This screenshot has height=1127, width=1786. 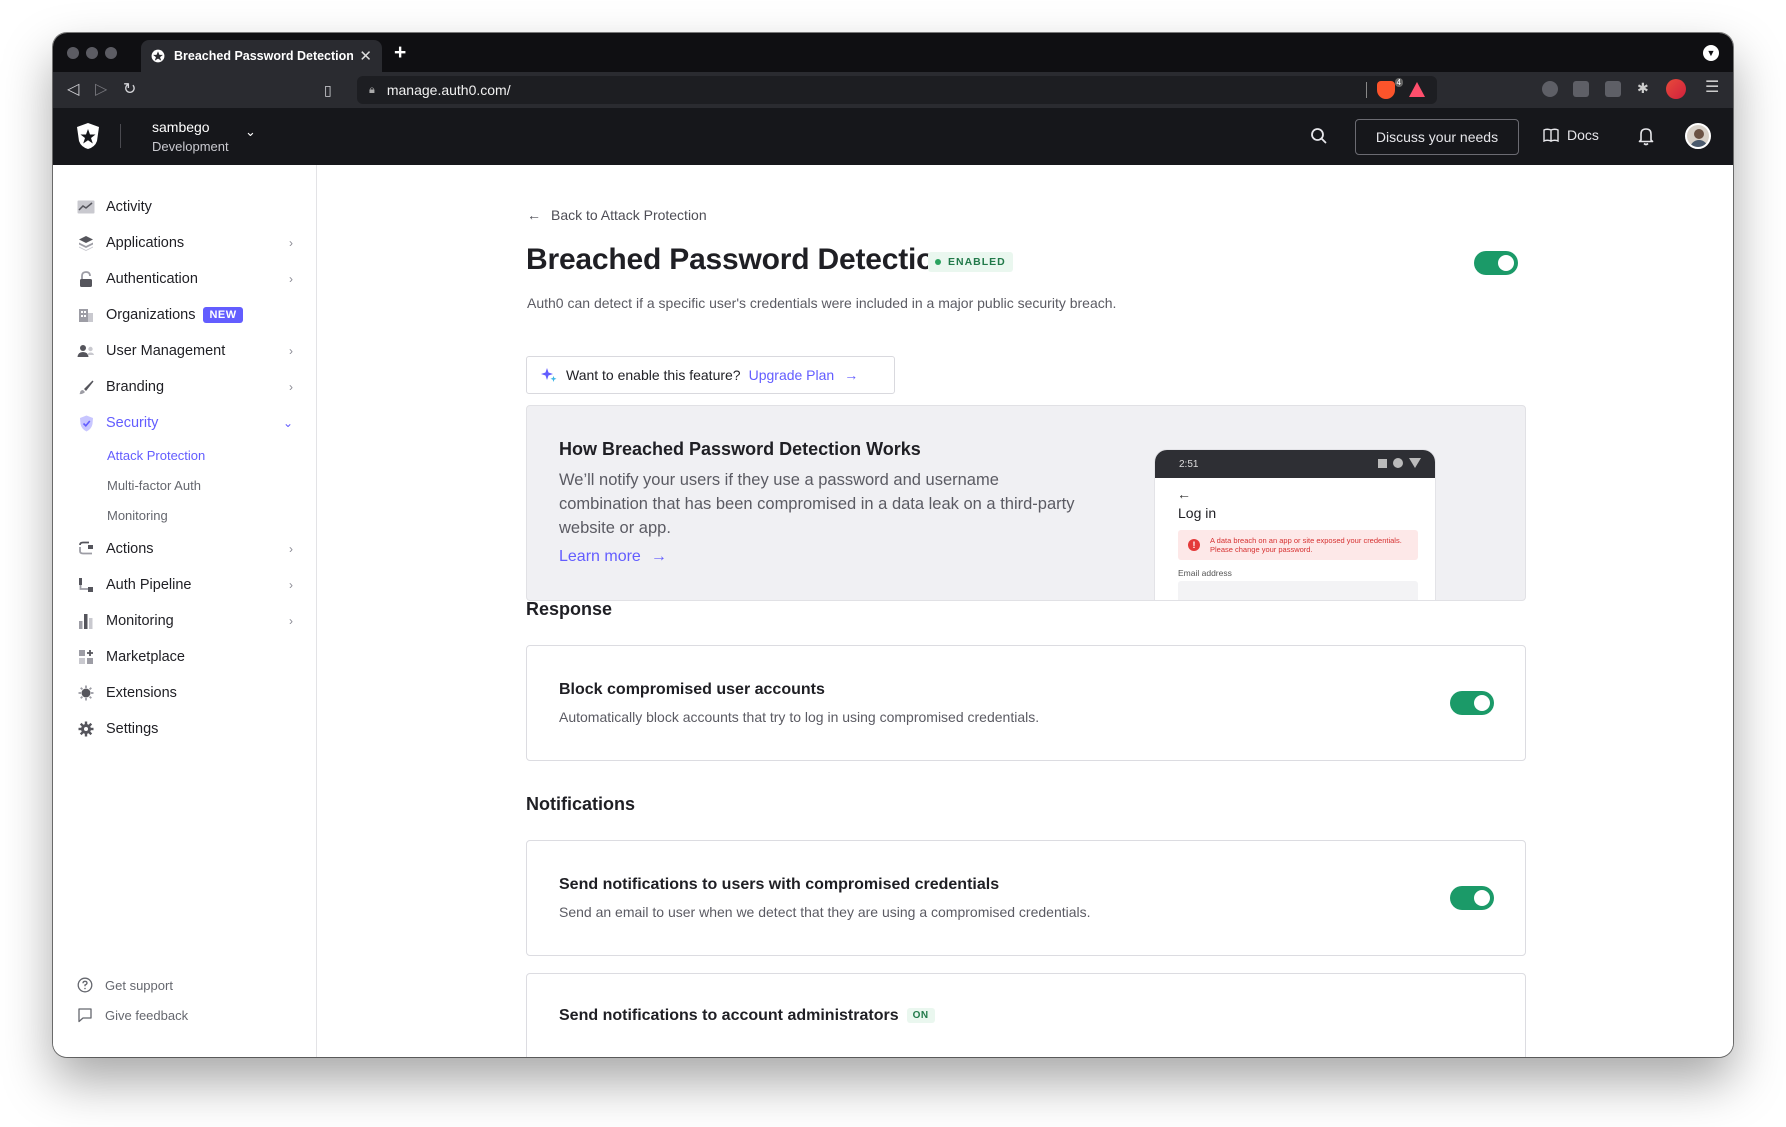 What do you see at coordinates (88, 136) in the screenshot?
I see `auth0-logo-icon` at bounding box center [88, 136].